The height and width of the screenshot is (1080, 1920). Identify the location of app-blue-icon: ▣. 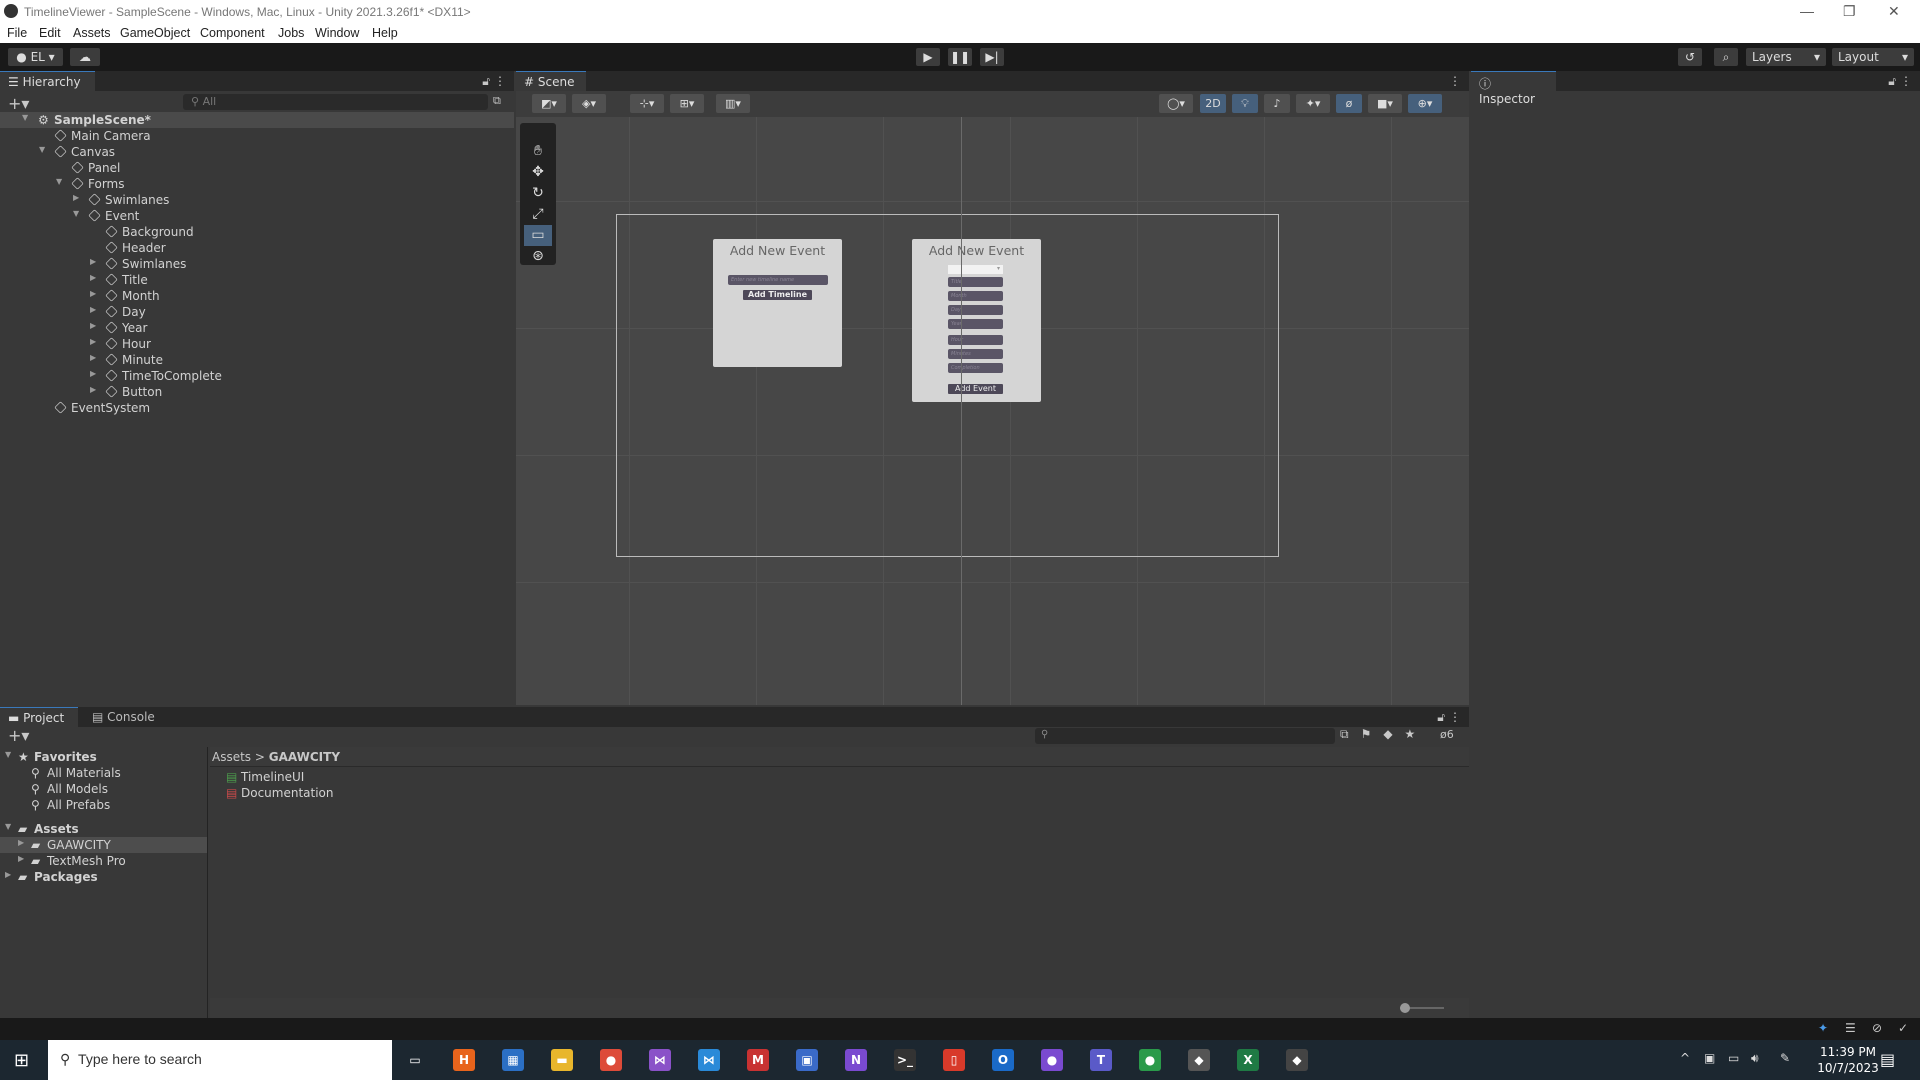
(807, 1060).